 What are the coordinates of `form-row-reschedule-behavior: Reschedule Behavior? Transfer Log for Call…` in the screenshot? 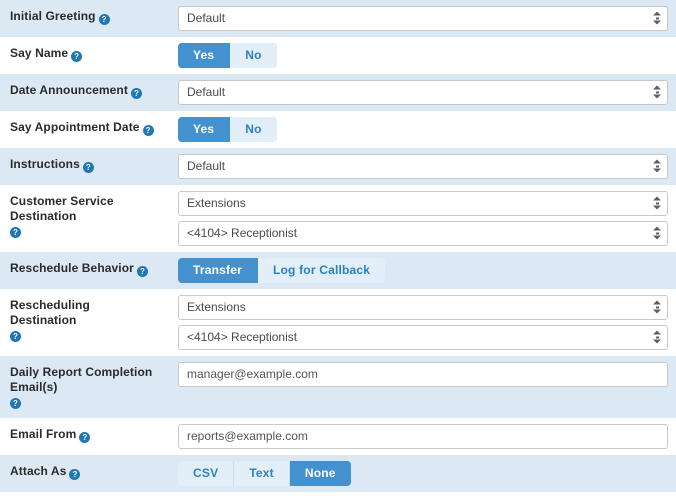 It's located at (338, 270).